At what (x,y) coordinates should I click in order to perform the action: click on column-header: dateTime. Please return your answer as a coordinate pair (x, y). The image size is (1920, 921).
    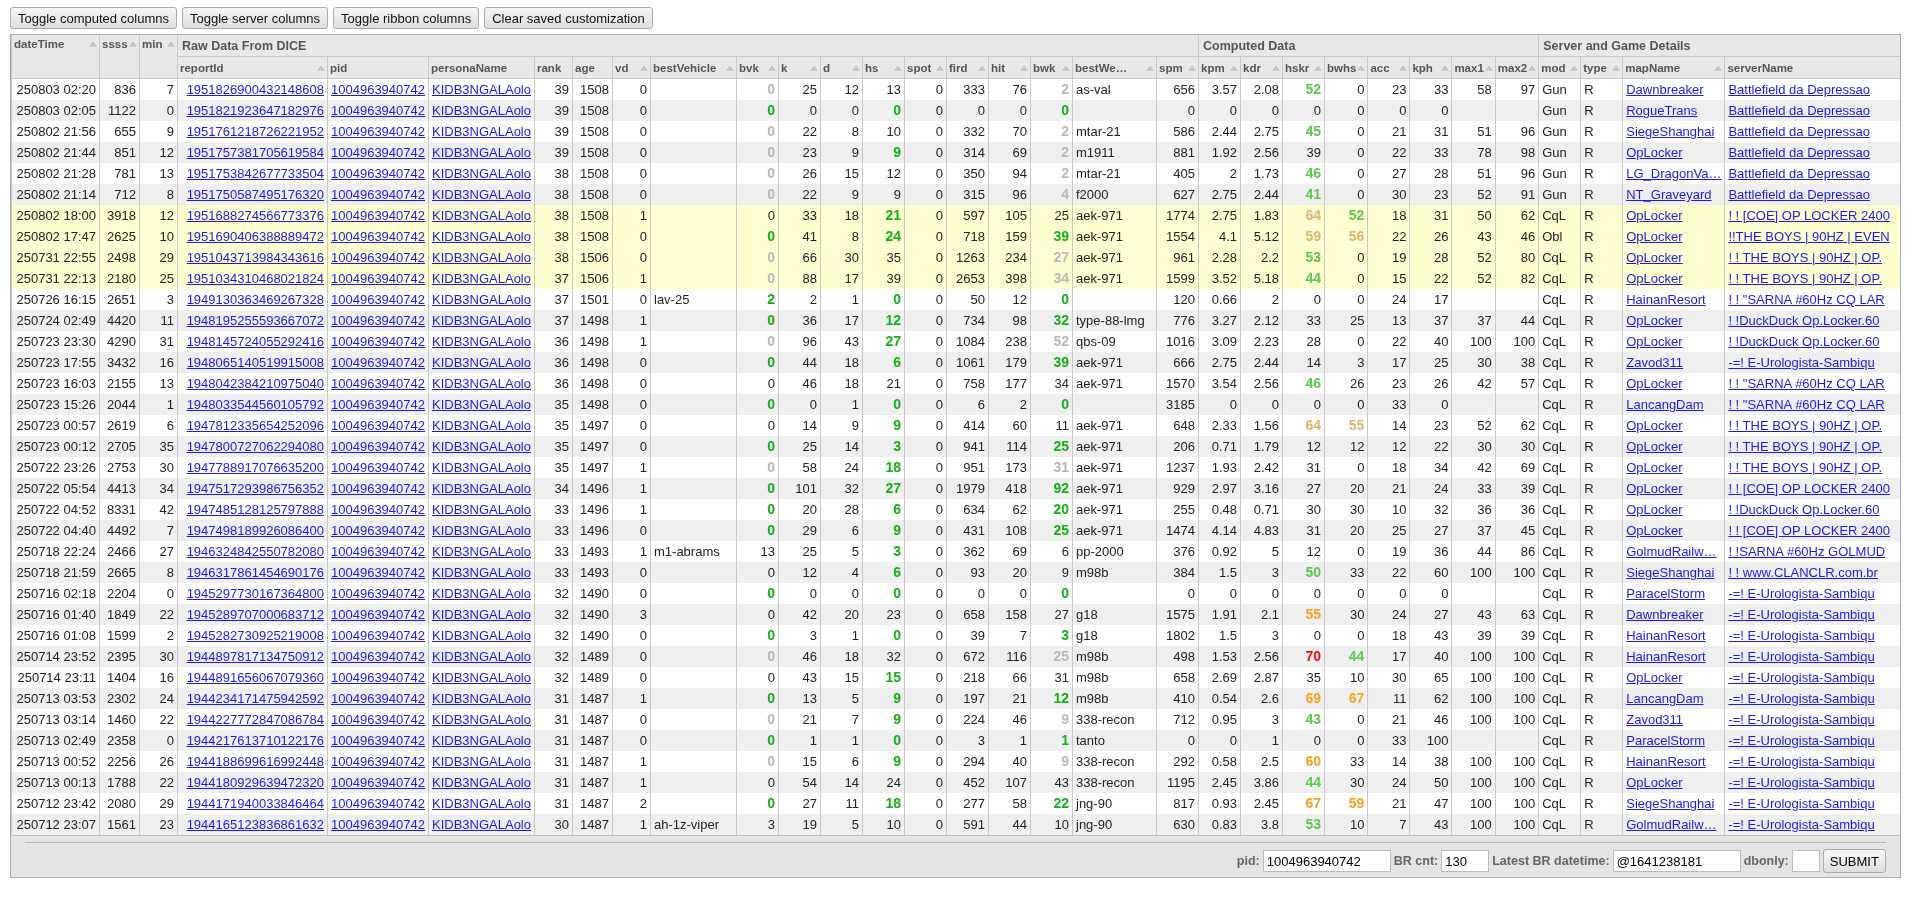
    Looking at the image, I should click on (55, 57).